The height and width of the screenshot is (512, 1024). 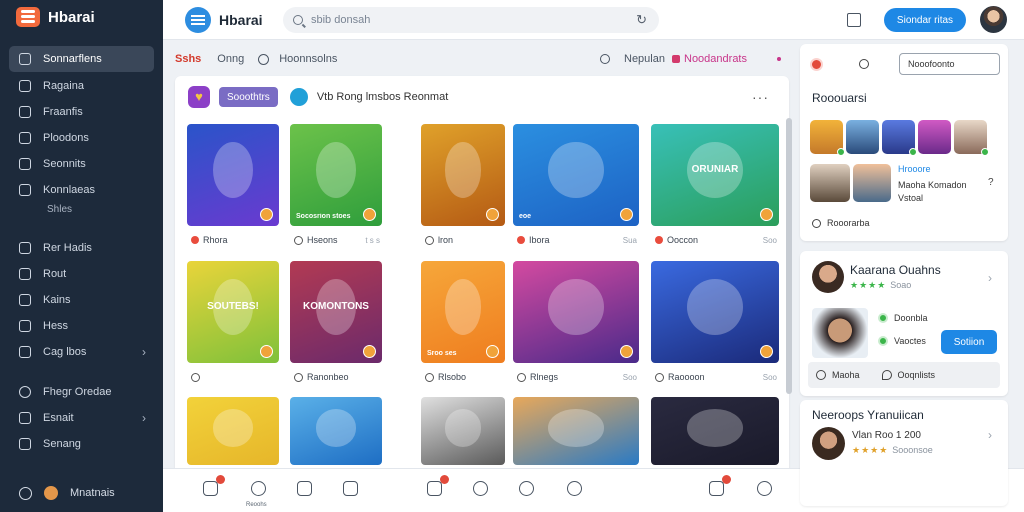 What do you see at coordinates (81, 493) in the screenshot?
I see `sidebar-account: Mnatnais` at bounding box center [81, 493].